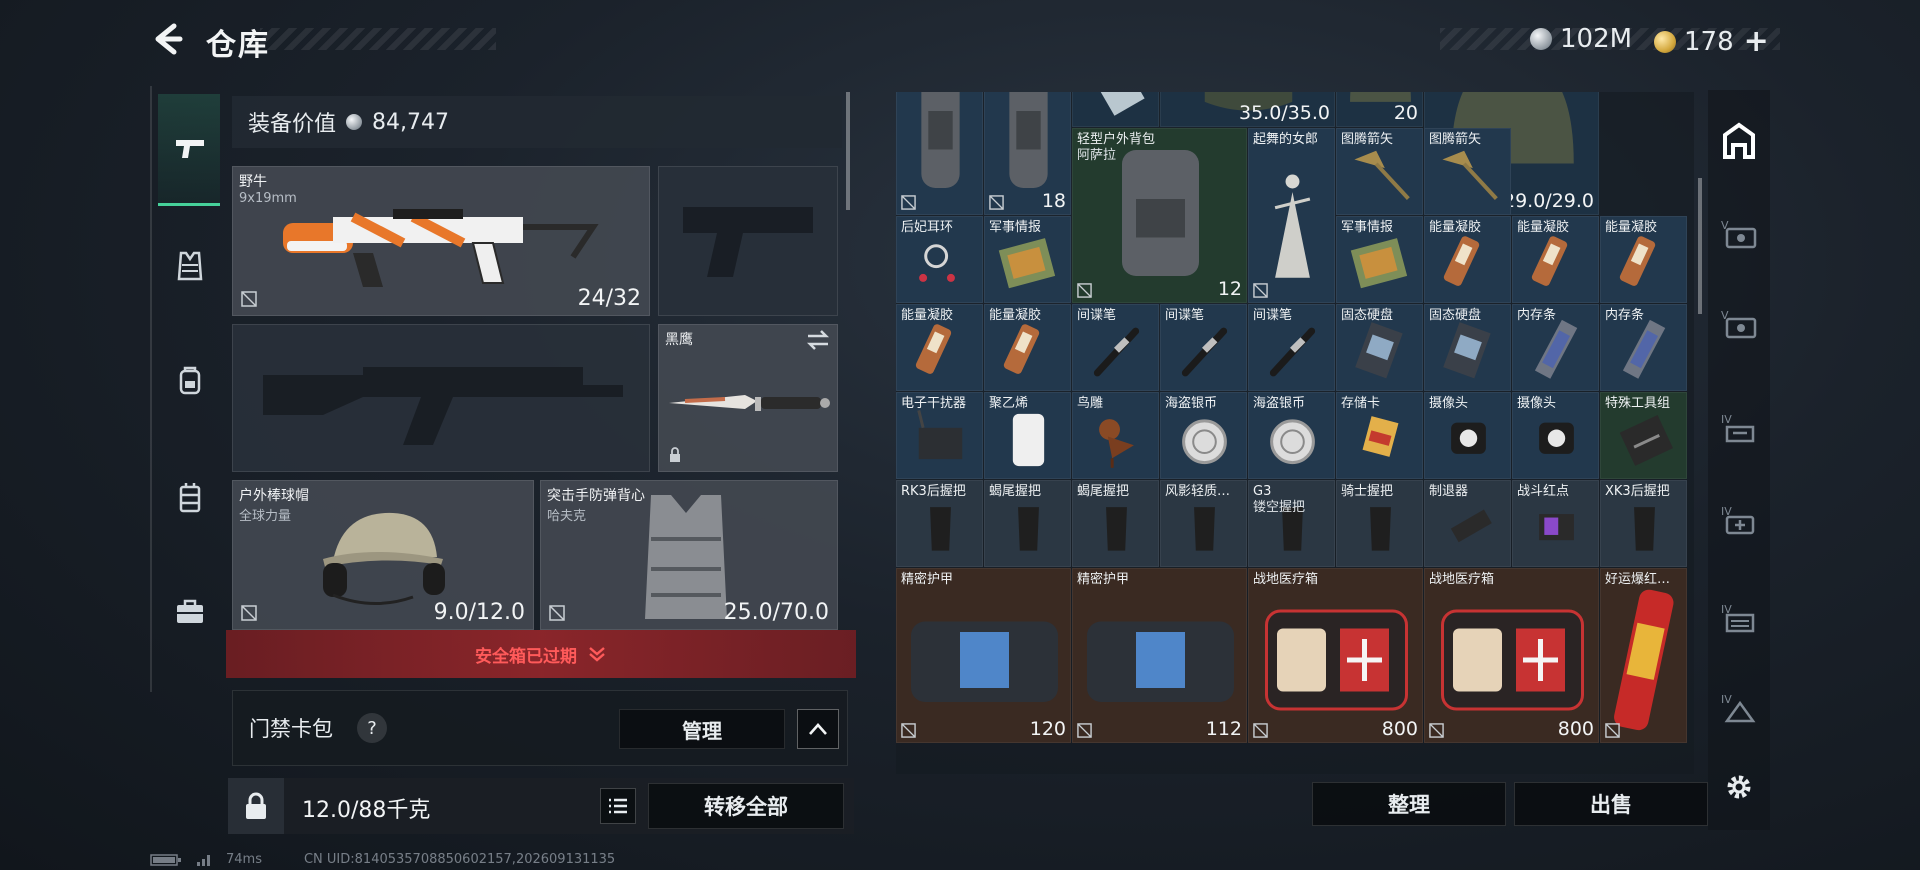  I want to click on chest-rig-icon, so click(190, 498).